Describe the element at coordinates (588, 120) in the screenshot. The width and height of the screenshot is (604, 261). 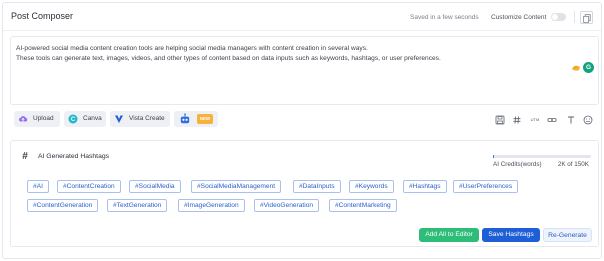
I see `emoji-icon` at that location.